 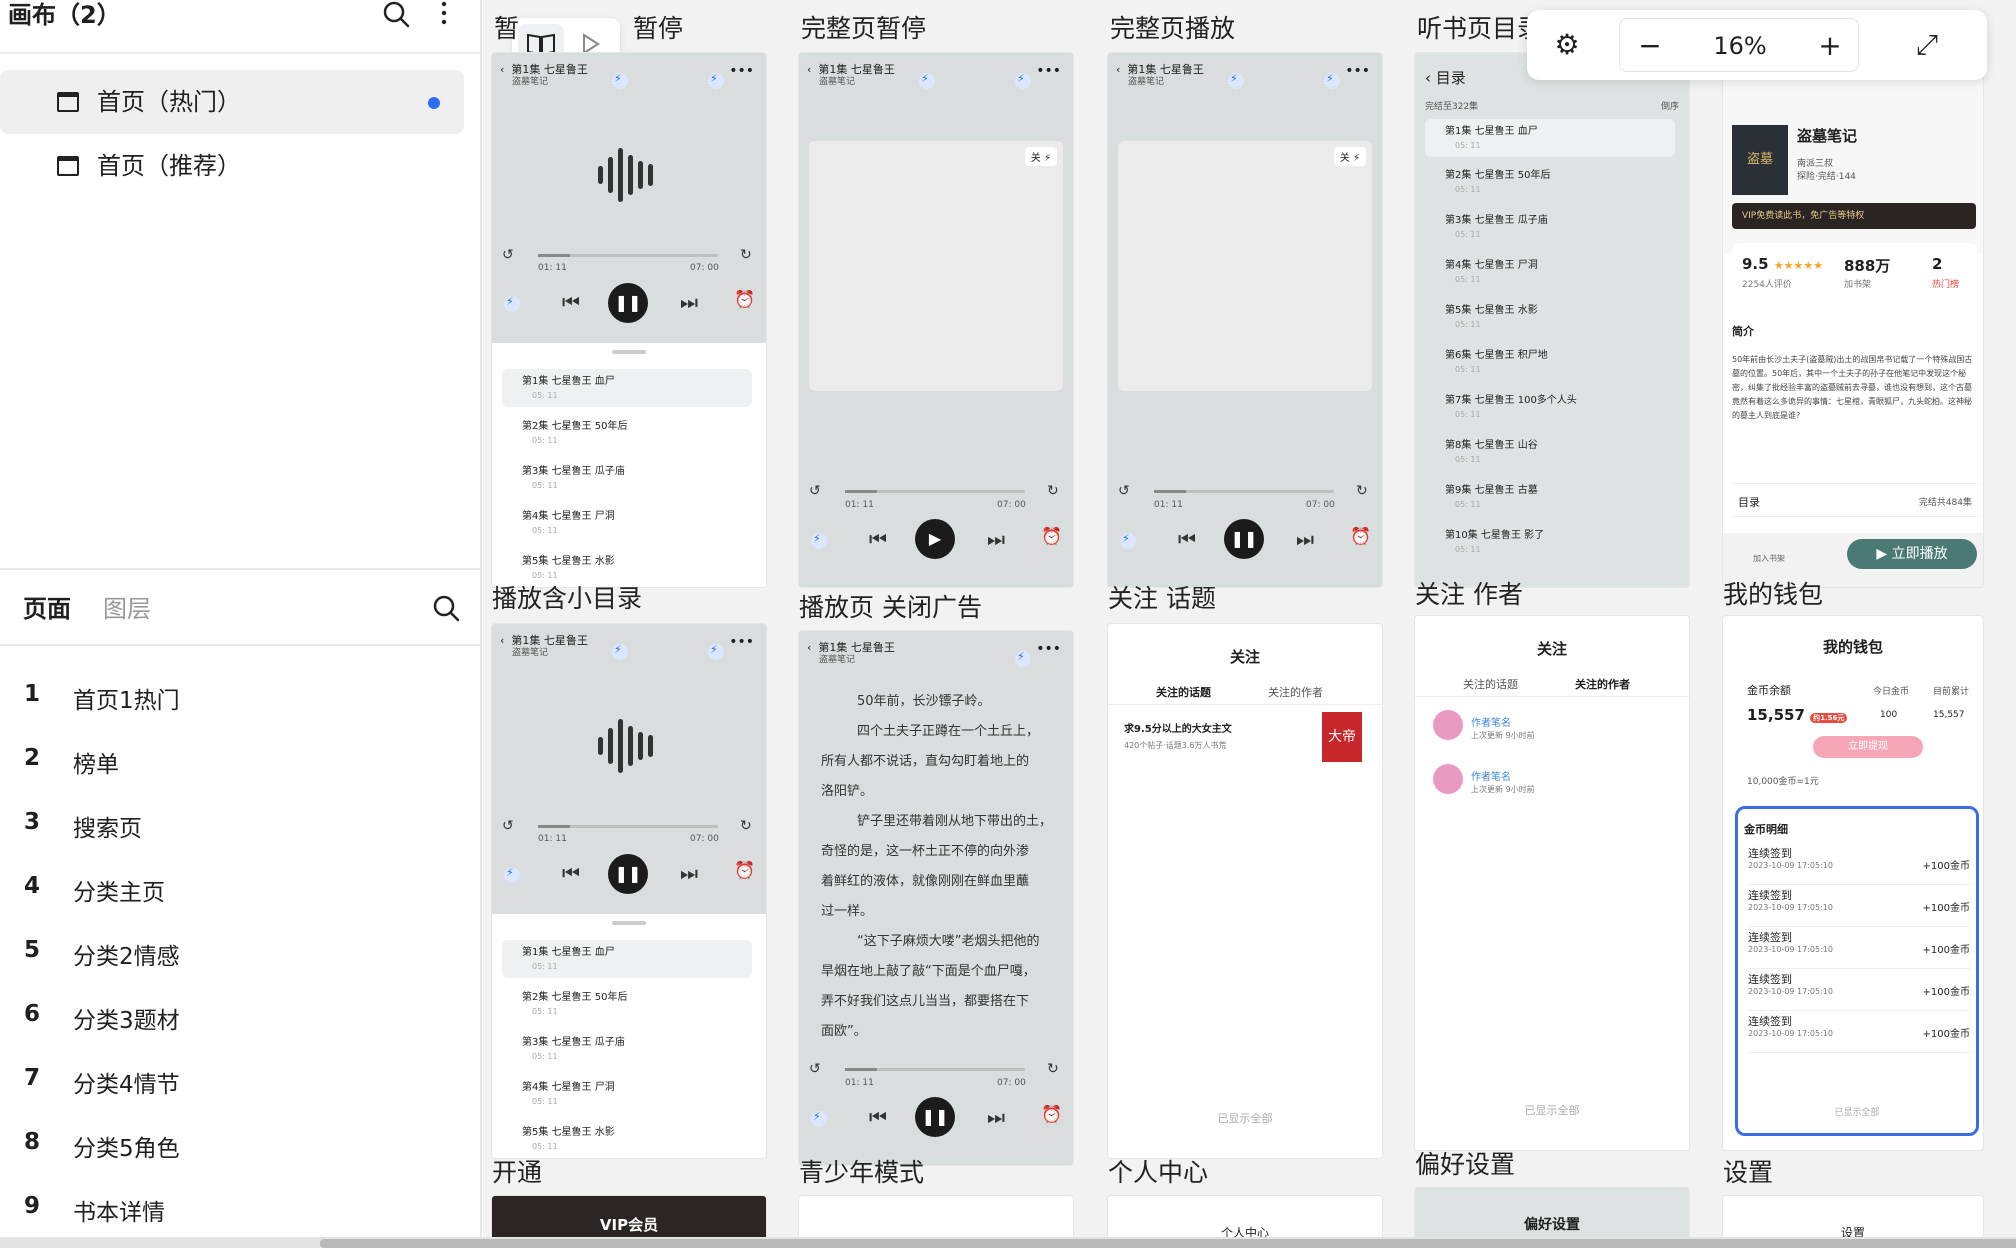 What do you see at coordinates (232, 166) in the screenshot?
I see `canvas-item-home-recommend: 首页（推荐）` at bounding box center [232, 166].